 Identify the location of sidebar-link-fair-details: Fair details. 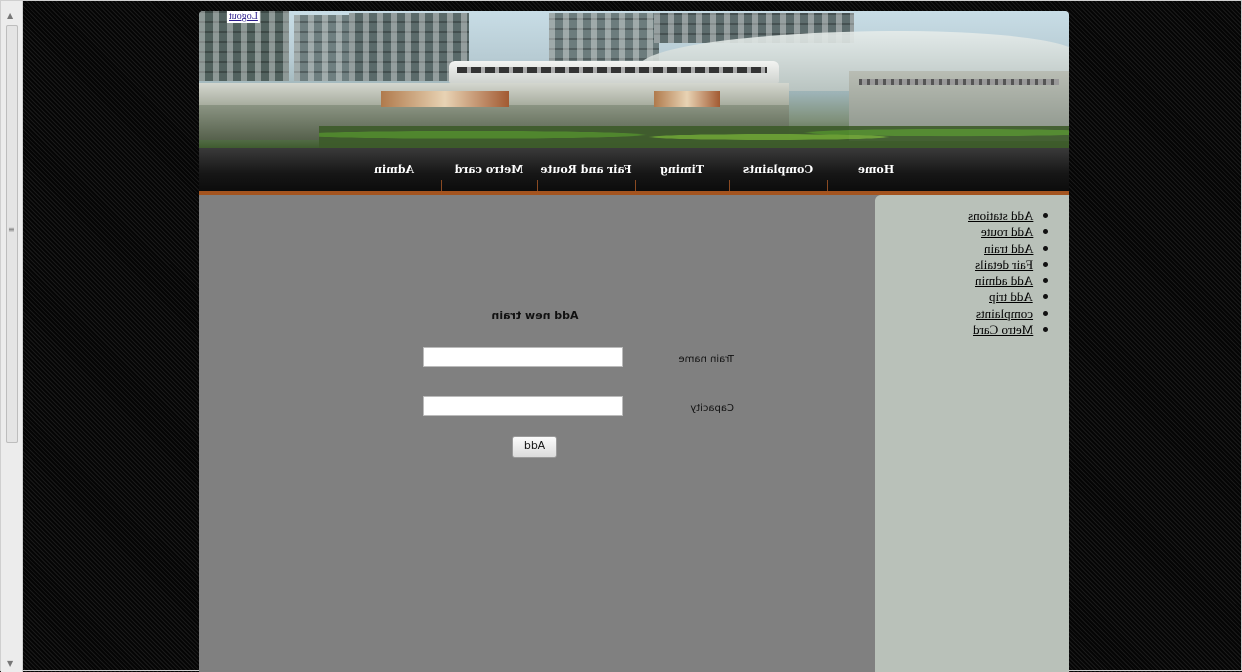
(1004, 265).